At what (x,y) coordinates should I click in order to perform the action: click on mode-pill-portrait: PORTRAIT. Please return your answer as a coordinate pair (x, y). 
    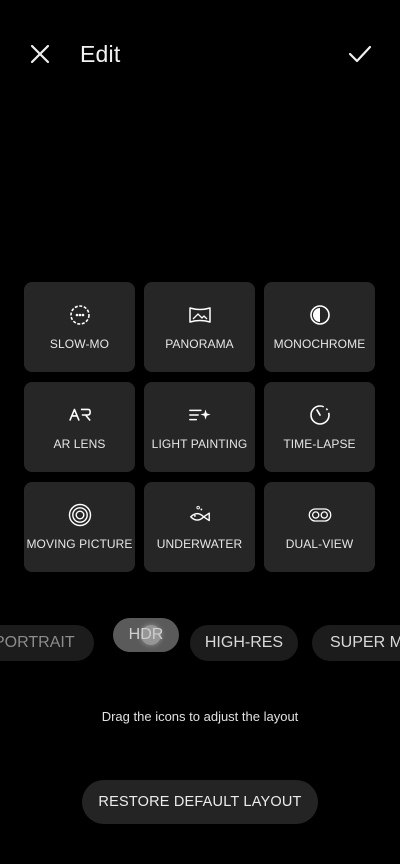
    Looking at the image, I should click on (47, 643).